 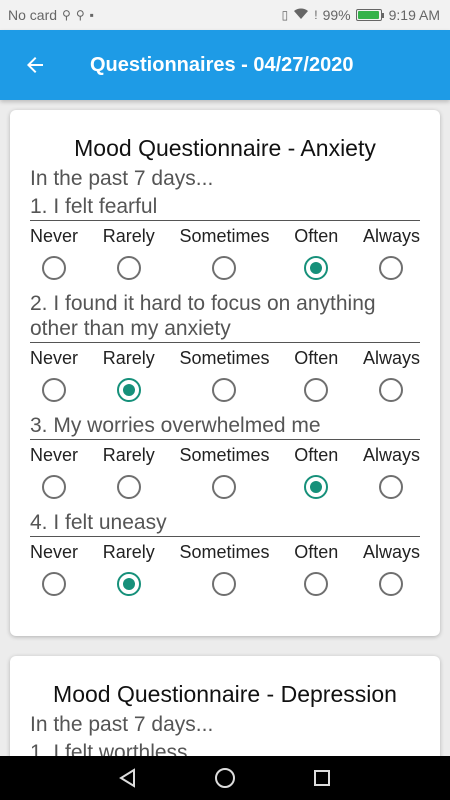 What do you see at coordinates (414, 15) in the screenshot?
I see `clock: 9:19 AM` at bounding box center [414, 15].